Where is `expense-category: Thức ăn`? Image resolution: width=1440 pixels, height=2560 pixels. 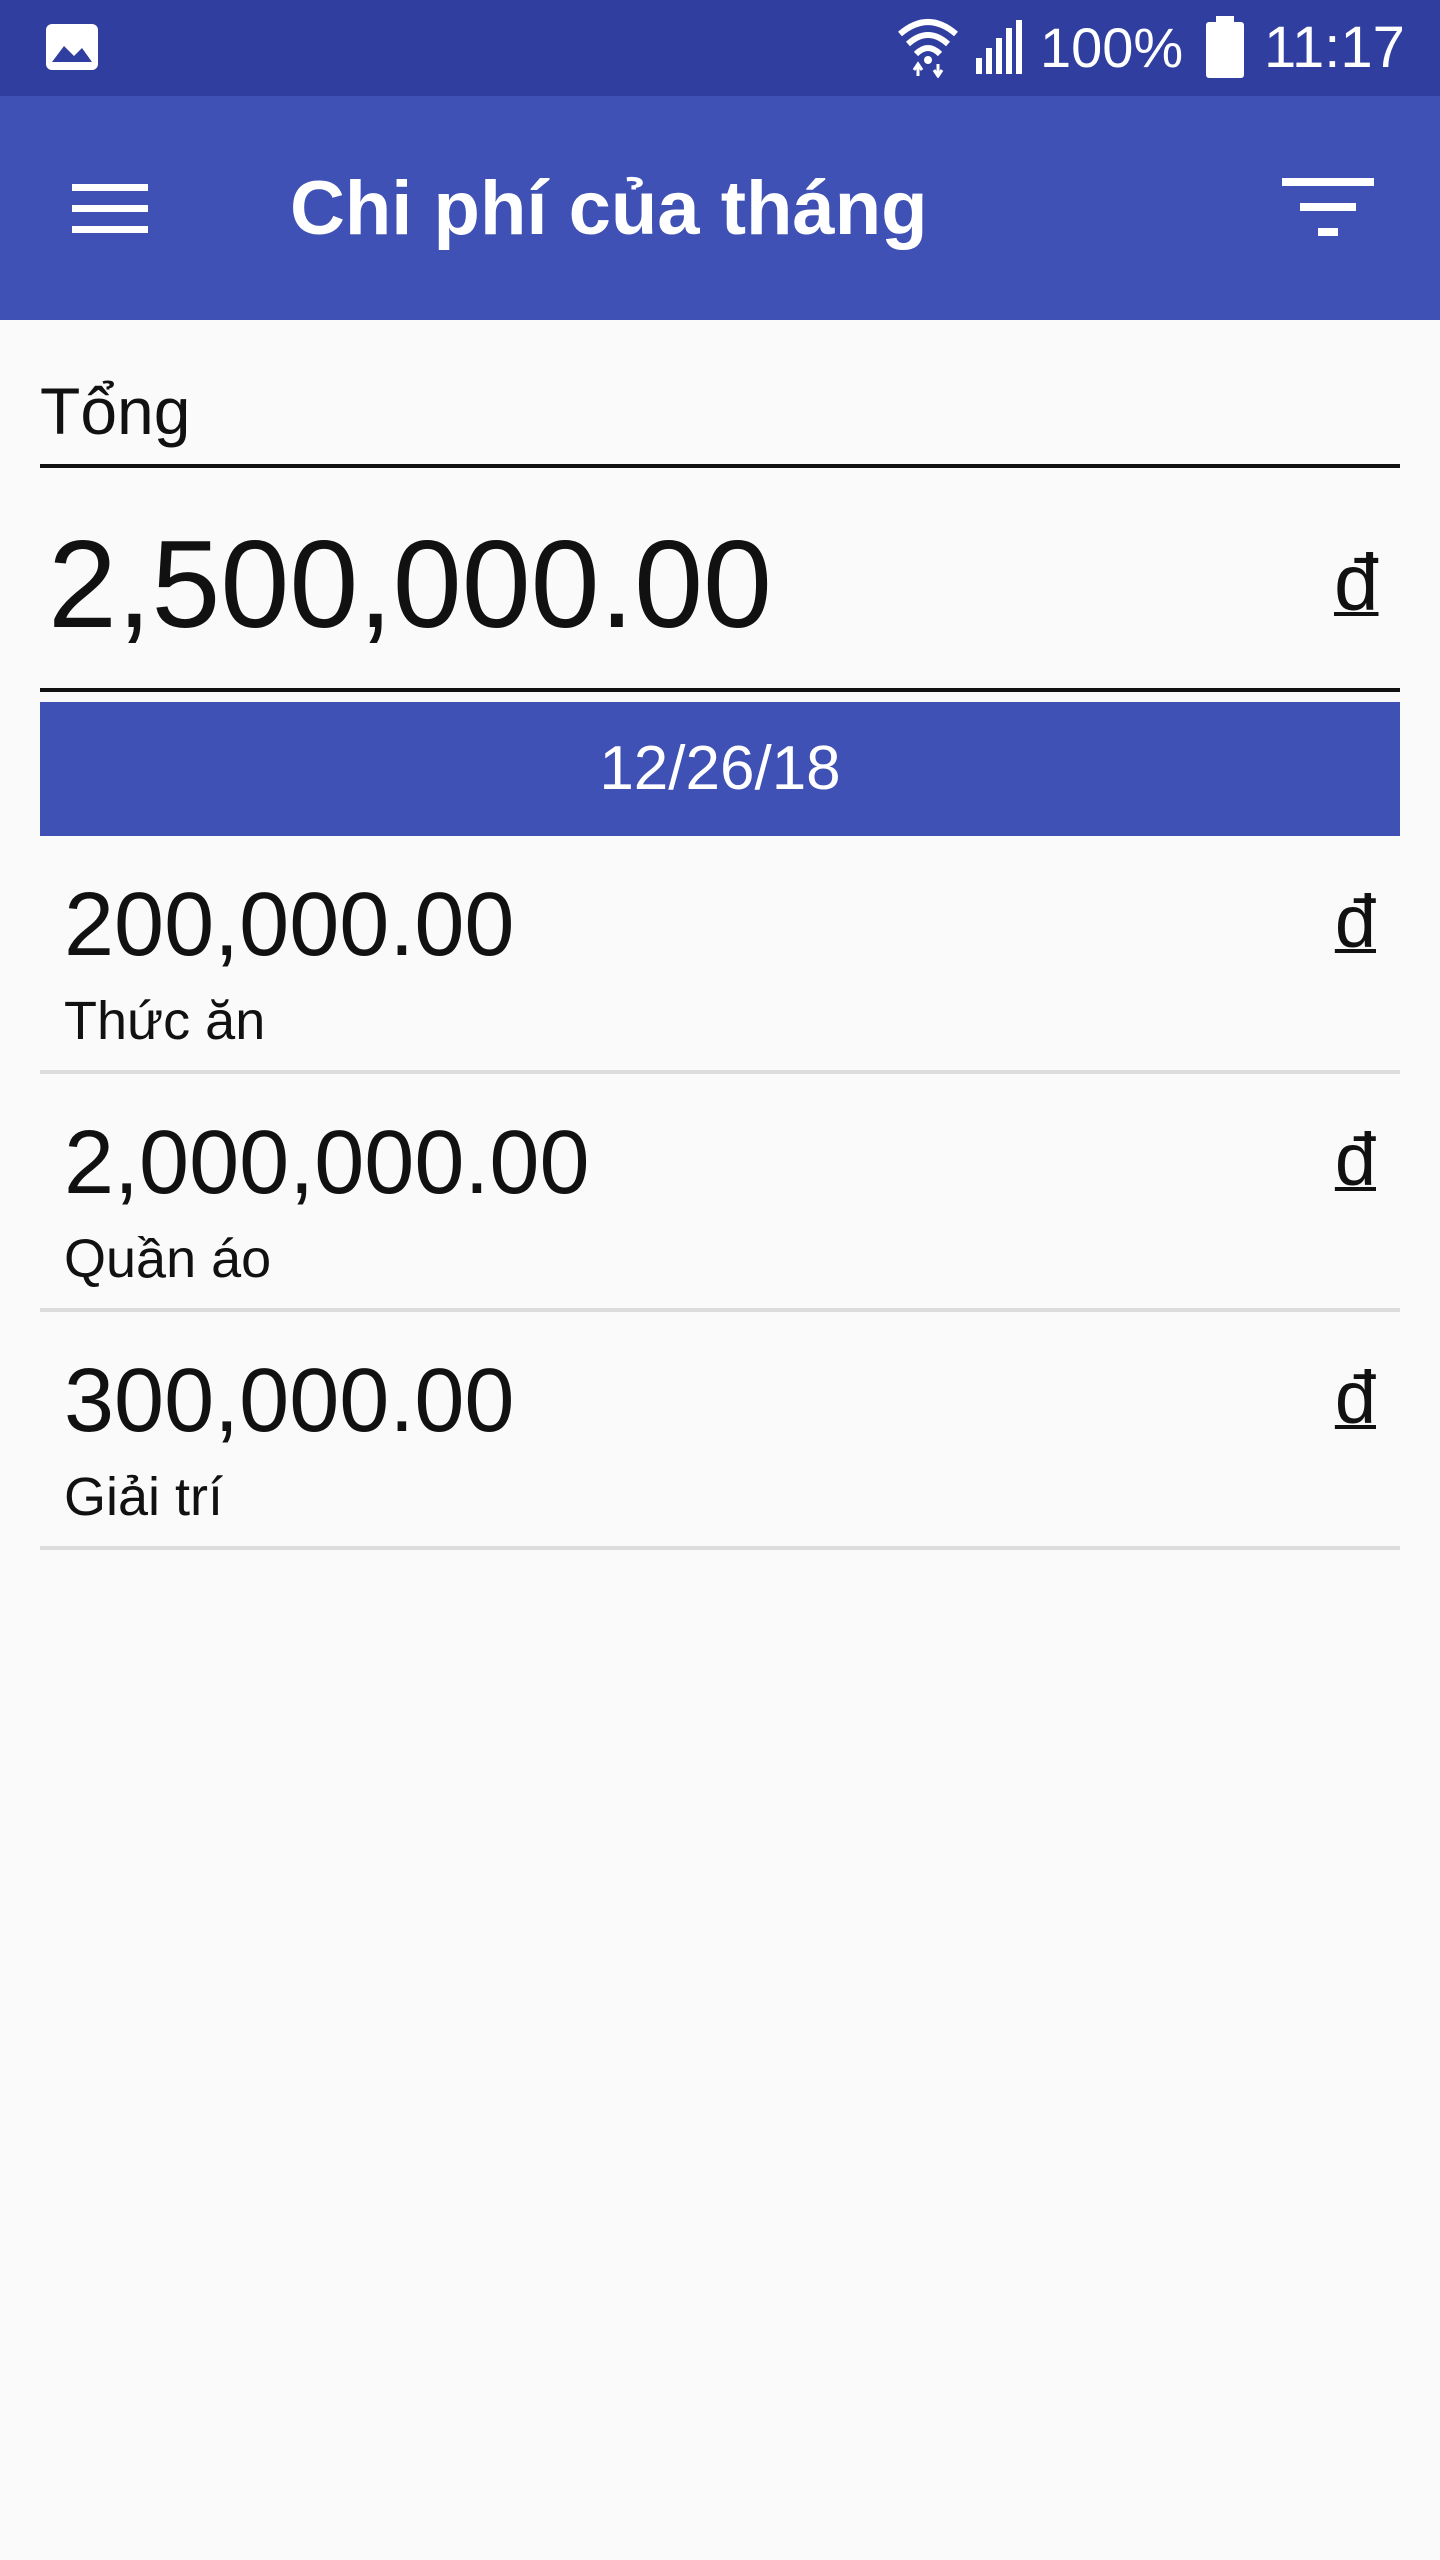
expense-category: Thức ăn is located at coordinates (165, 1021).